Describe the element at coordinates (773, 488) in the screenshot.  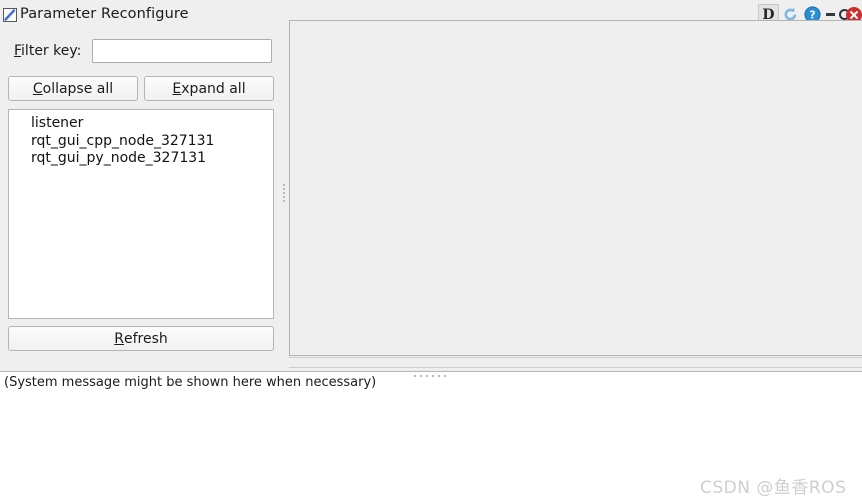
I see `watermark: CSDN @鱼香ROS` at that location.